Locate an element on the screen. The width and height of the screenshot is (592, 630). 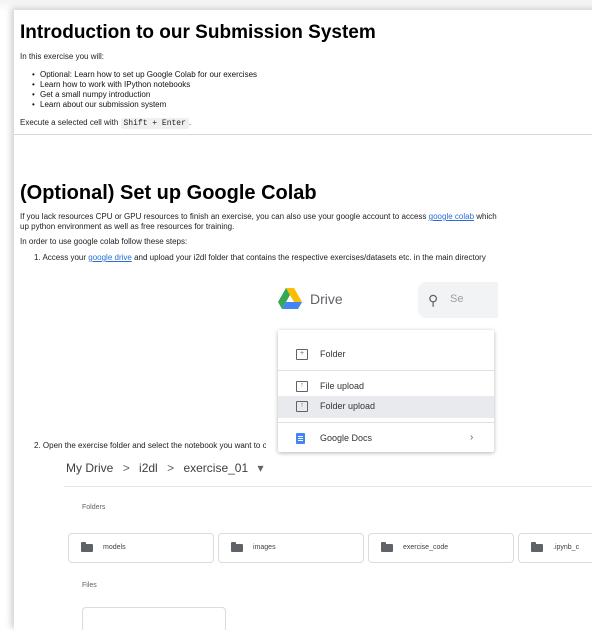
menu-item-file-upload: ↑ File upload is located at coordinates (386, 387).